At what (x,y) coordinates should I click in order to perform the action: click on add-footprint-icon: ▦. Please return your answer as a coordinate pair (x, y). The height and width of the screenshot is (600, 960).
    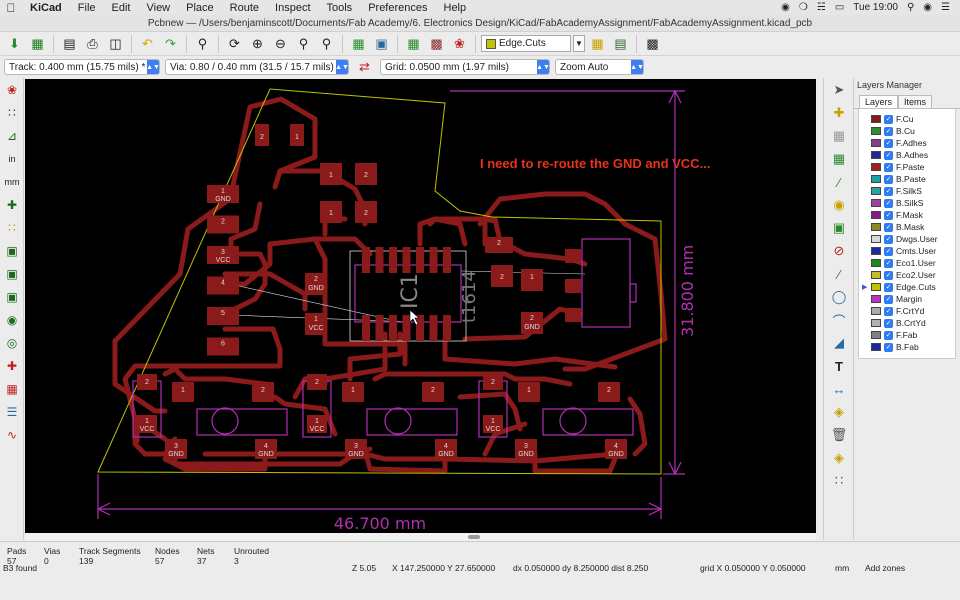
    Looking at the image, I should click on (839, 159).